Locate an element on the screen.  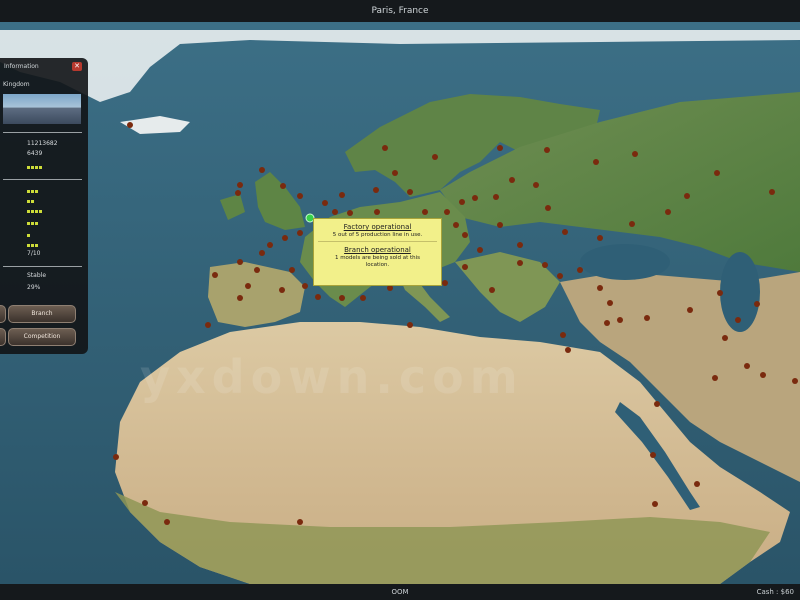
competition-button: Competition is located at coordinates (42, 337).